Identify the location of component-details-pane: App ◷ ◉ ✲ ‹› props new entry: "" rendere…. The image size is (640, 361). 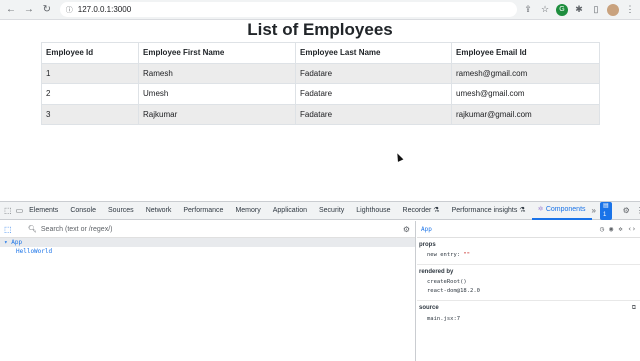
(528, 291).